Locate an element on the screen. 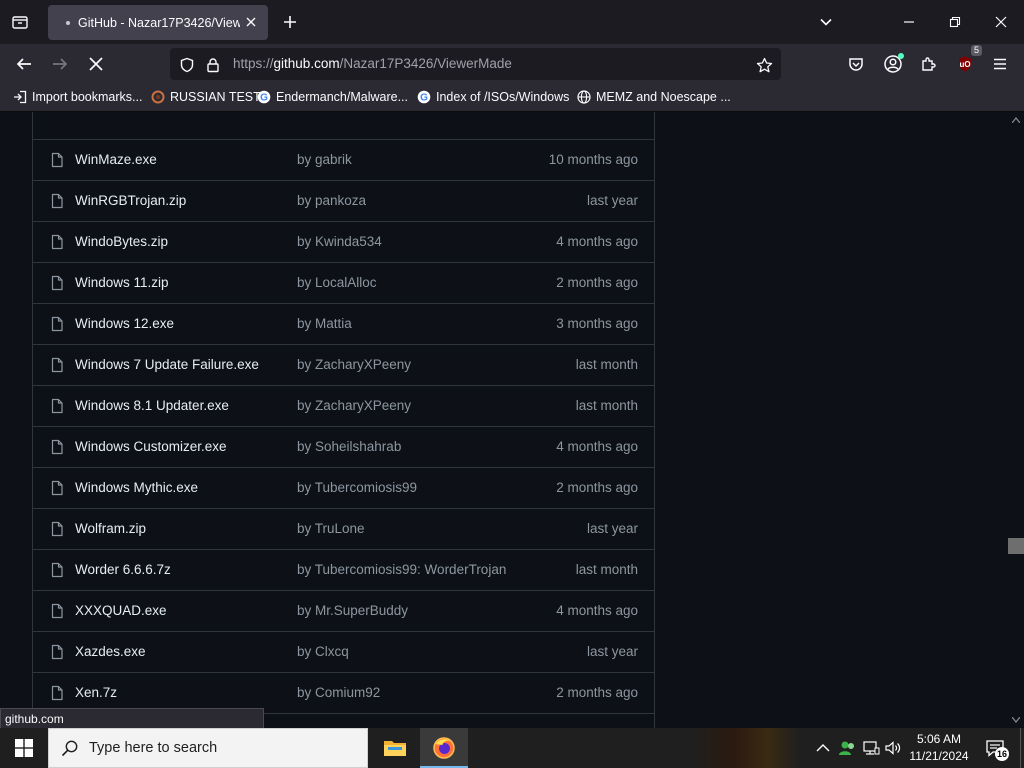 The height and width of the screenshot is (768, 1024). lock-icon is located at coordinates (213, 65).